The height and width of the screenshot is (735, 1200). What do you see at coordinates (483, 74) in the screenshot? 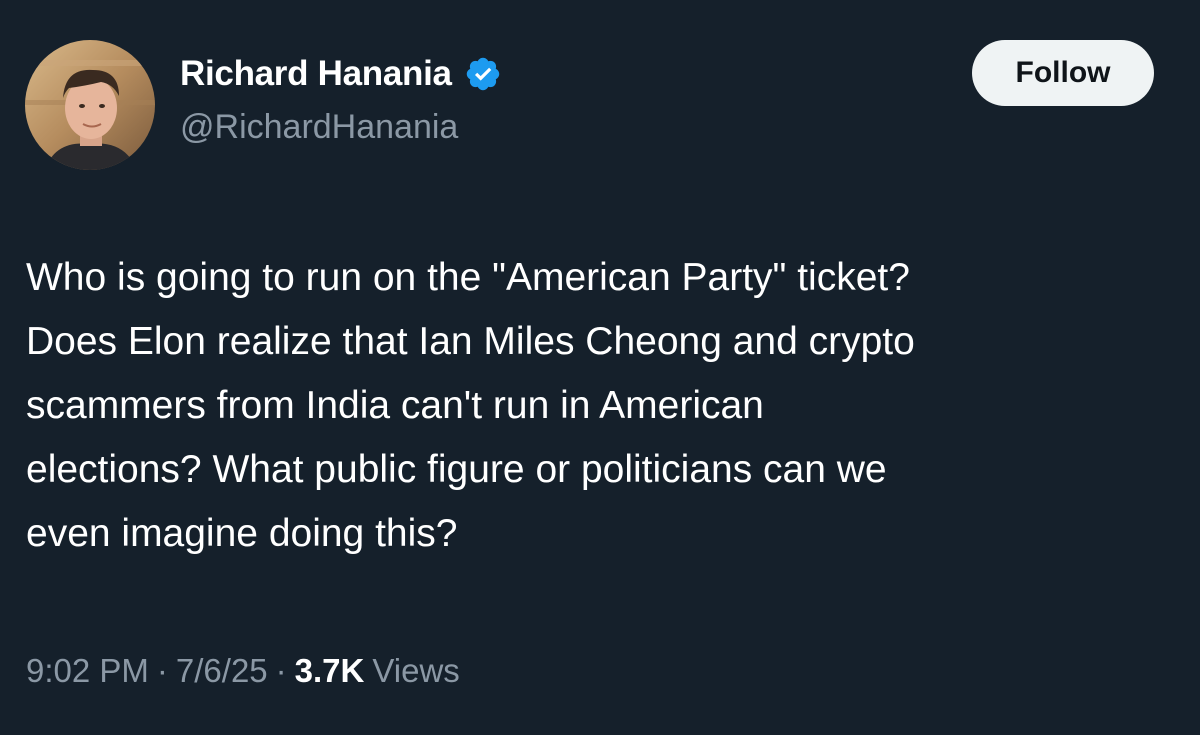
I see `verified-badge-icon` at bounding box center [483, 74].